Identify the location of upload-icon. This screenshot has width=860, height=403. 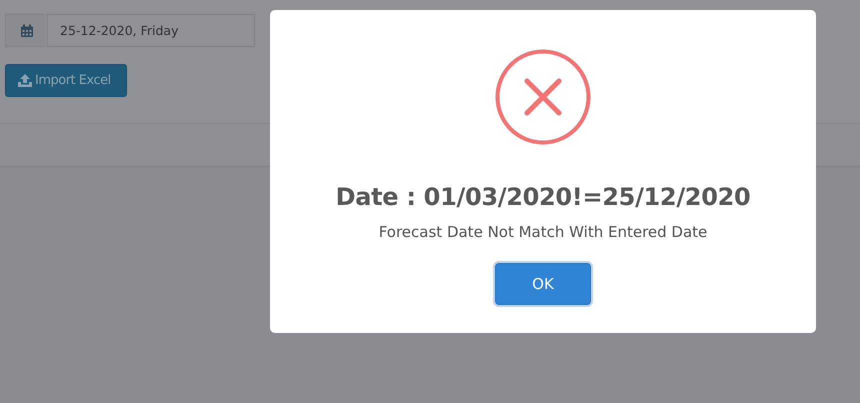
(25, 80).